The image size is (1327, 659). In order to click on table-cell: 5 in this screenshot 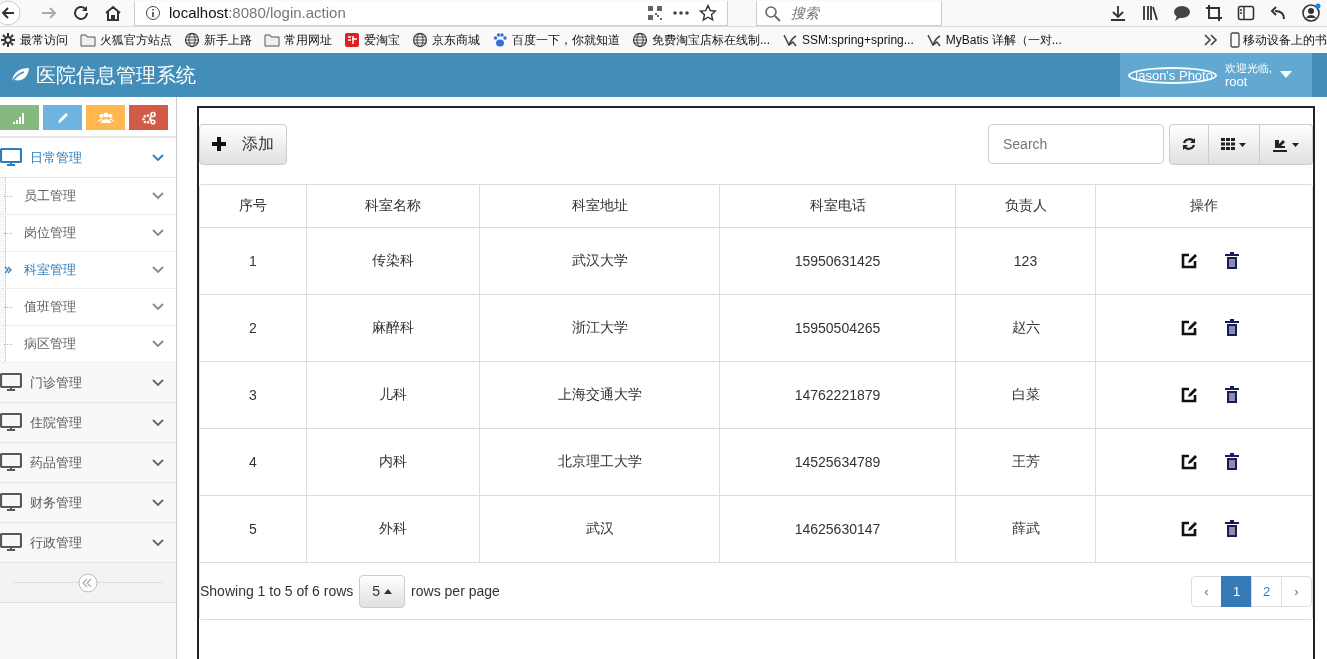, I will do `click(253, 529)`.